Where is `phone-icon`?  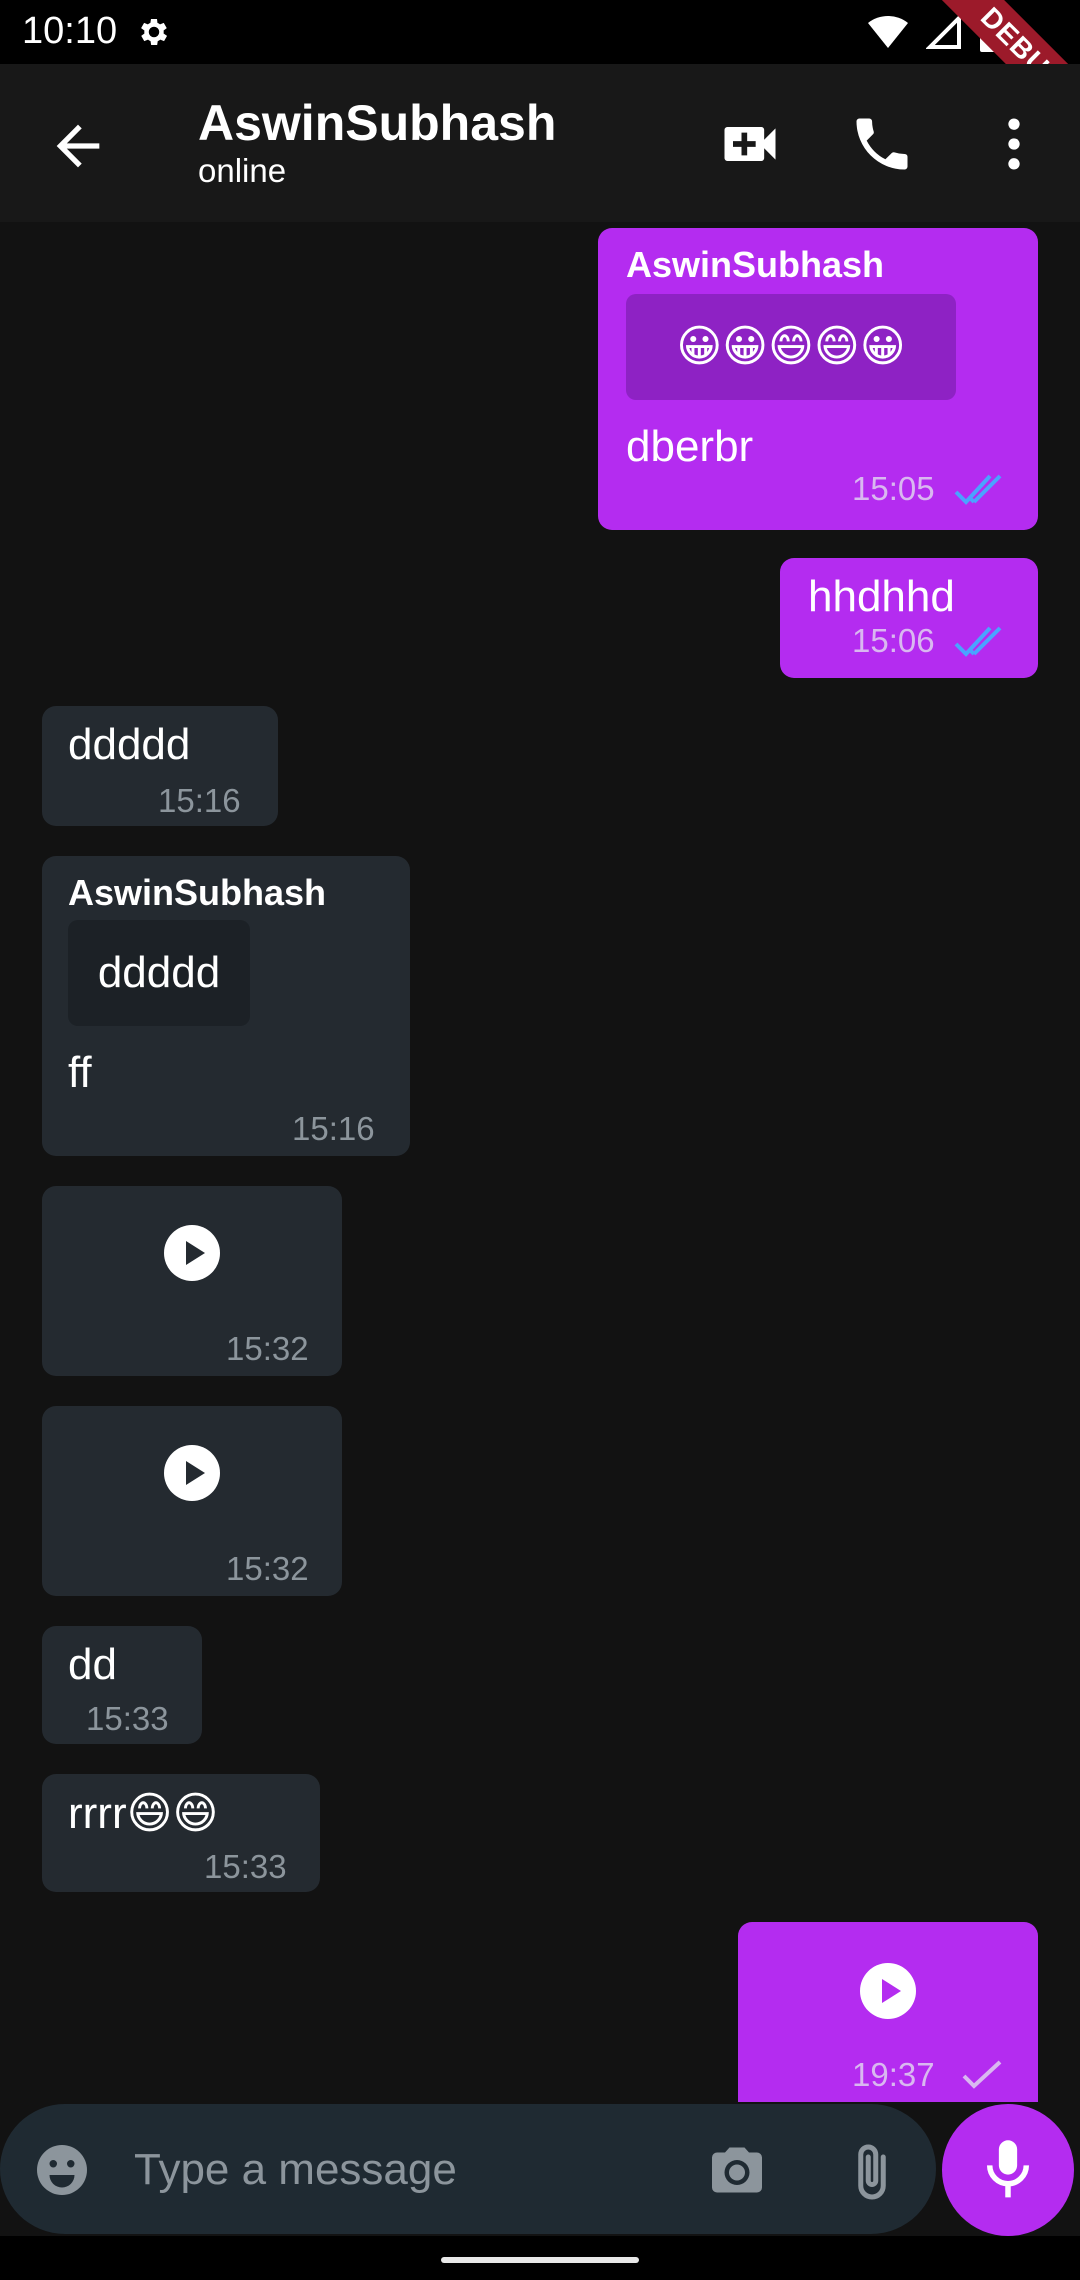 phone-icon is located at coordinates (882, 144).